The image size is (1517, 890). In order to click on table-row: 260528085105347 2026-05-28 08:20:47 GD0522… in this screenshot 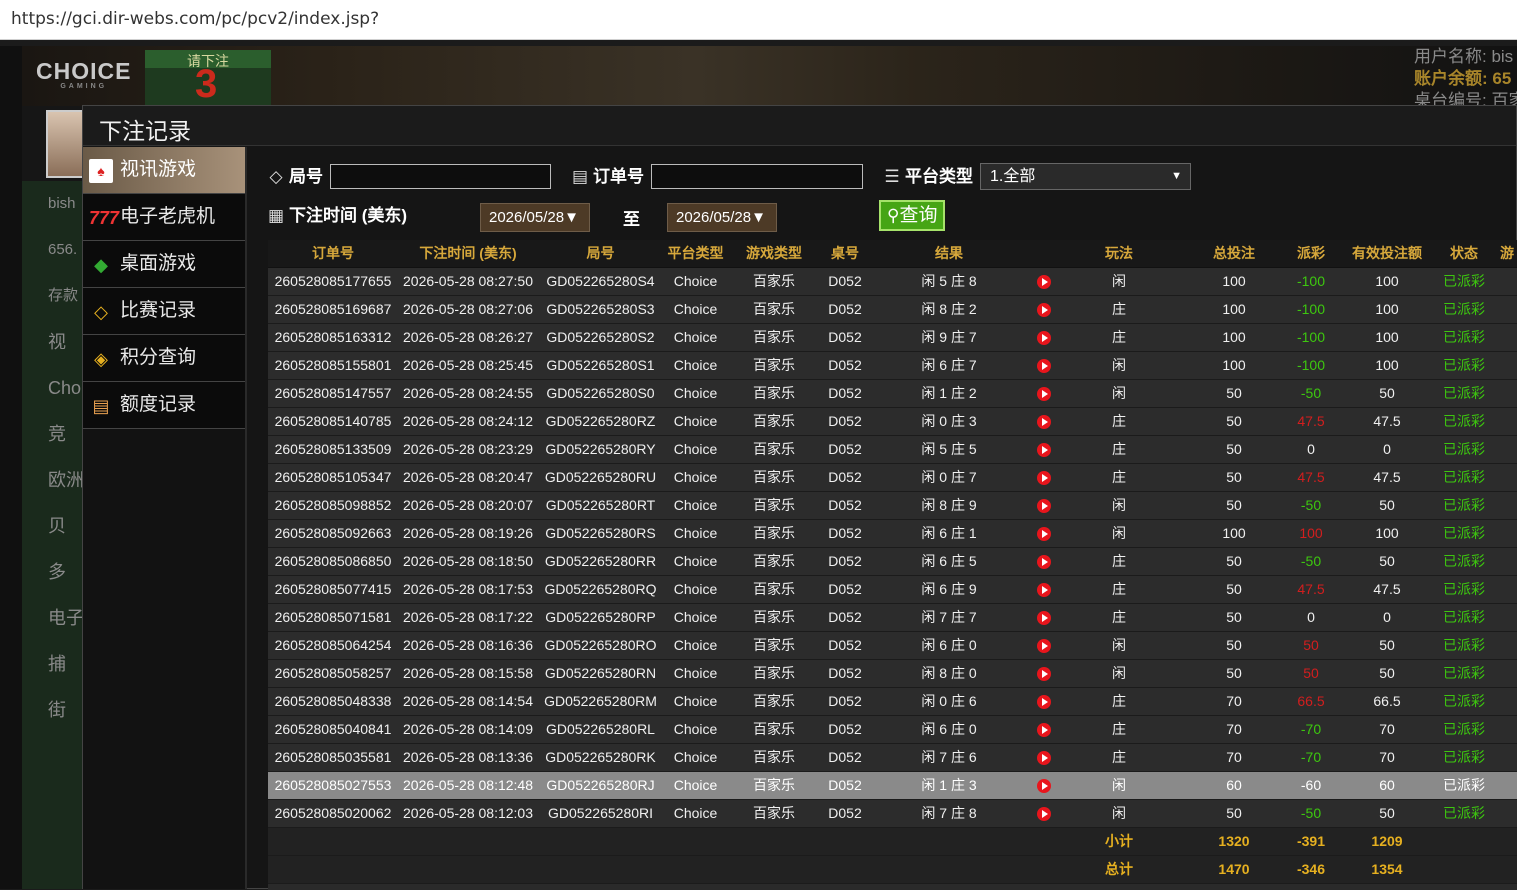, I will do `click(892, 477)`.